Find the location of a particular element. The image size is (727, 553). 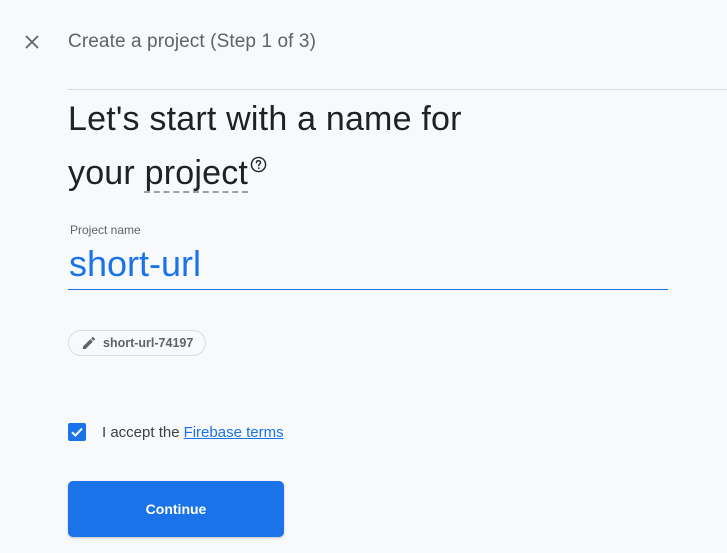

pencil-icon is located at coordinates (89, 342).